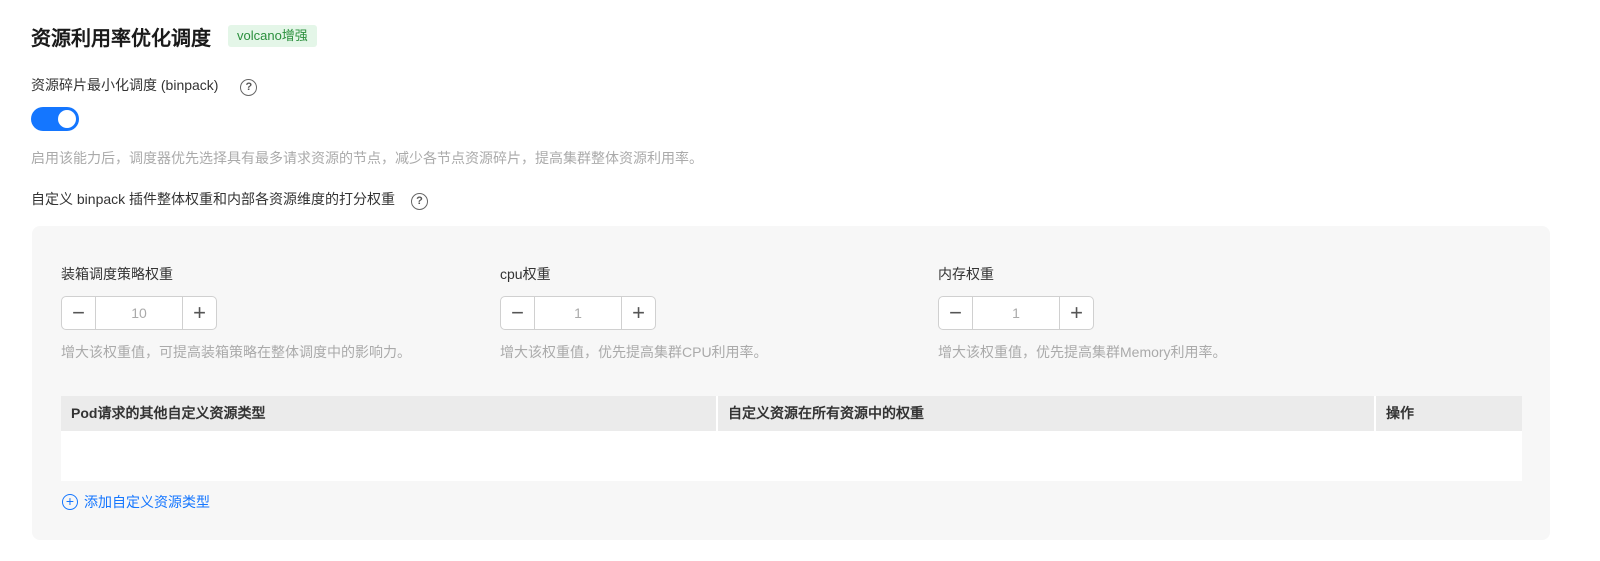  I want to click on column-header: 自定义资源在所有资源中的权重, so click(1047, 413).